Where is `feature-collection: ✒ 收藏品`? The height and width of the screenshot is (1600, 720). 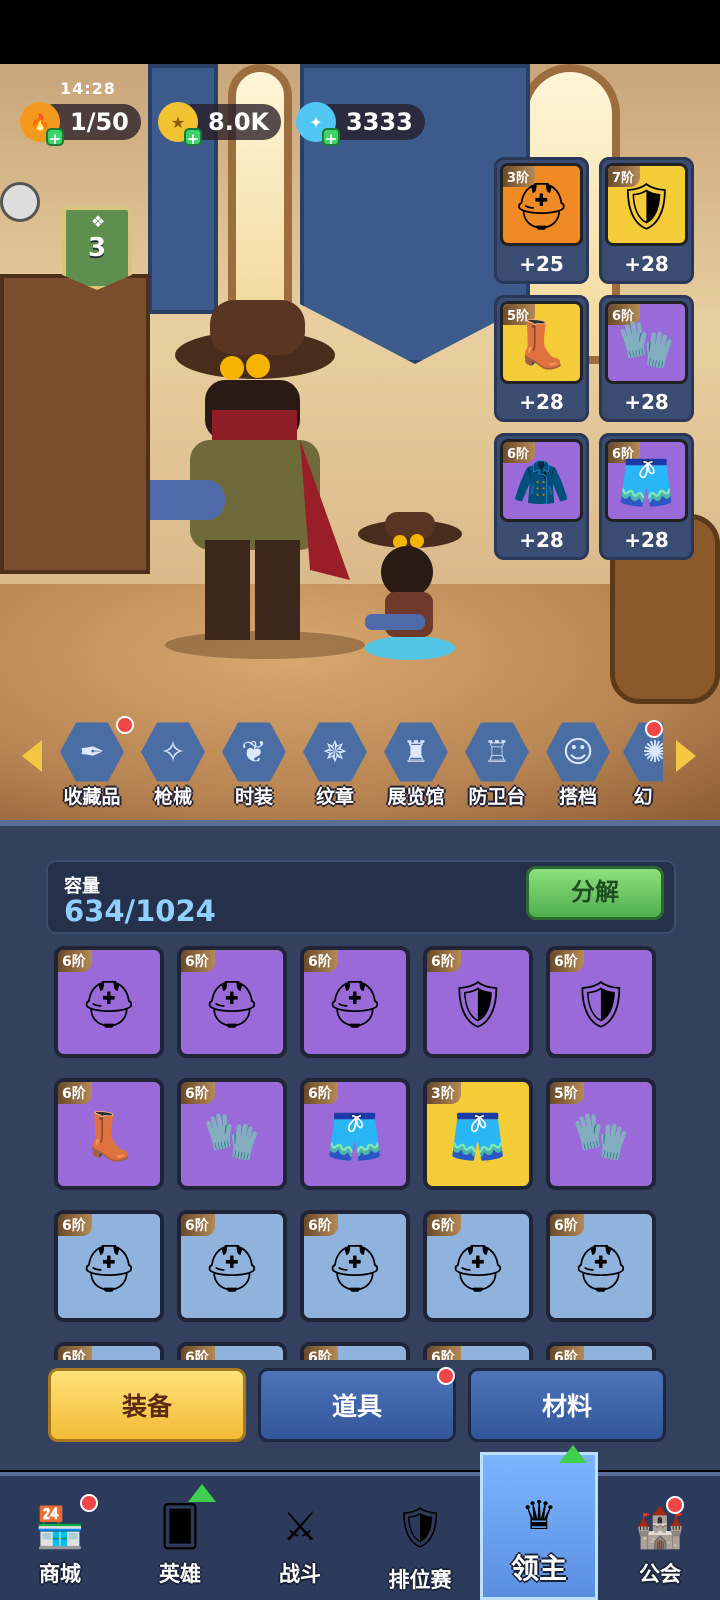
feature-collection: ✒ 收藏品 is located at coordinates (95, 762).